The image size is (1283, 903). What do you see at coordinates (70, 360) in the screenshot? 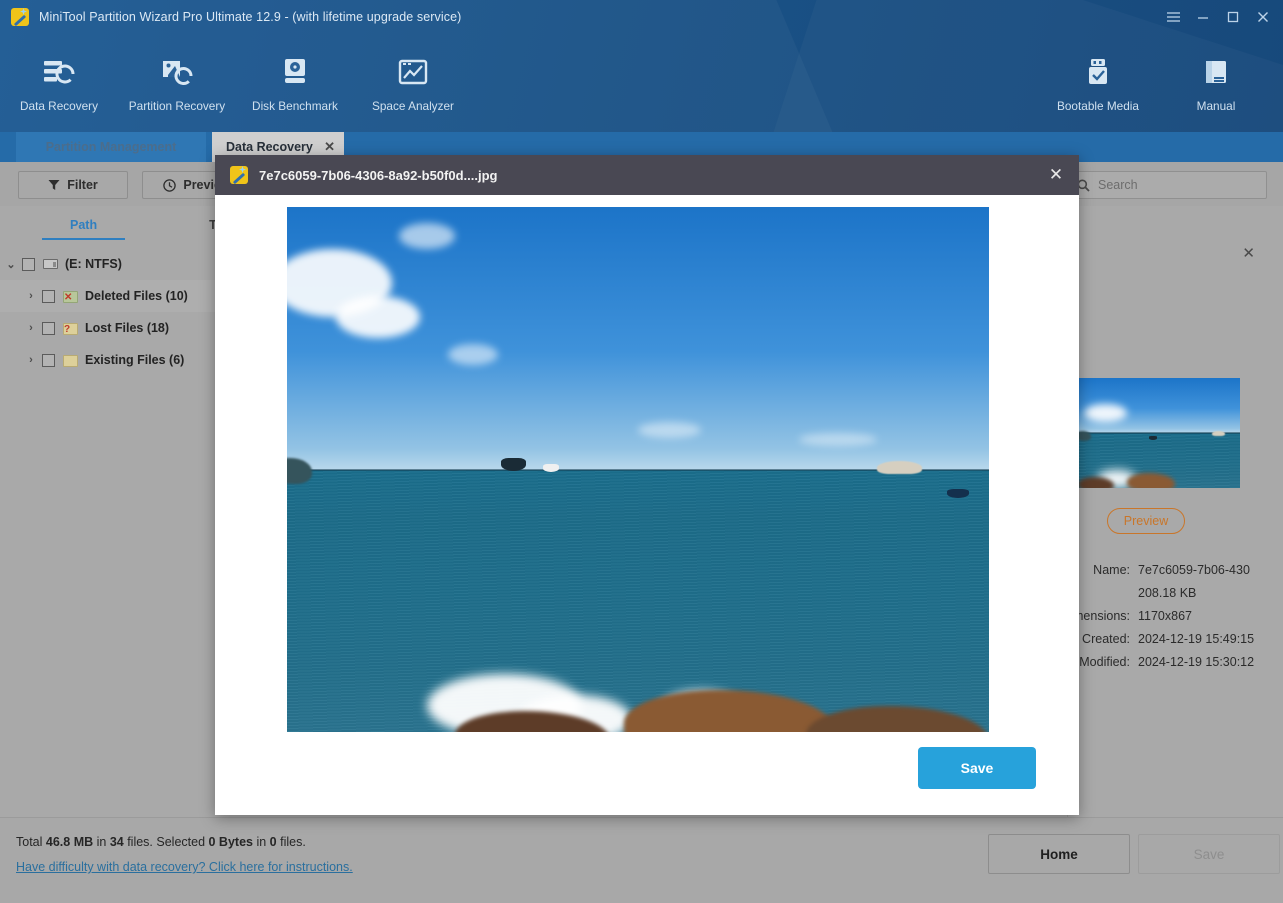
I see `existing-folder-icon` at bounding box center [70, 360].